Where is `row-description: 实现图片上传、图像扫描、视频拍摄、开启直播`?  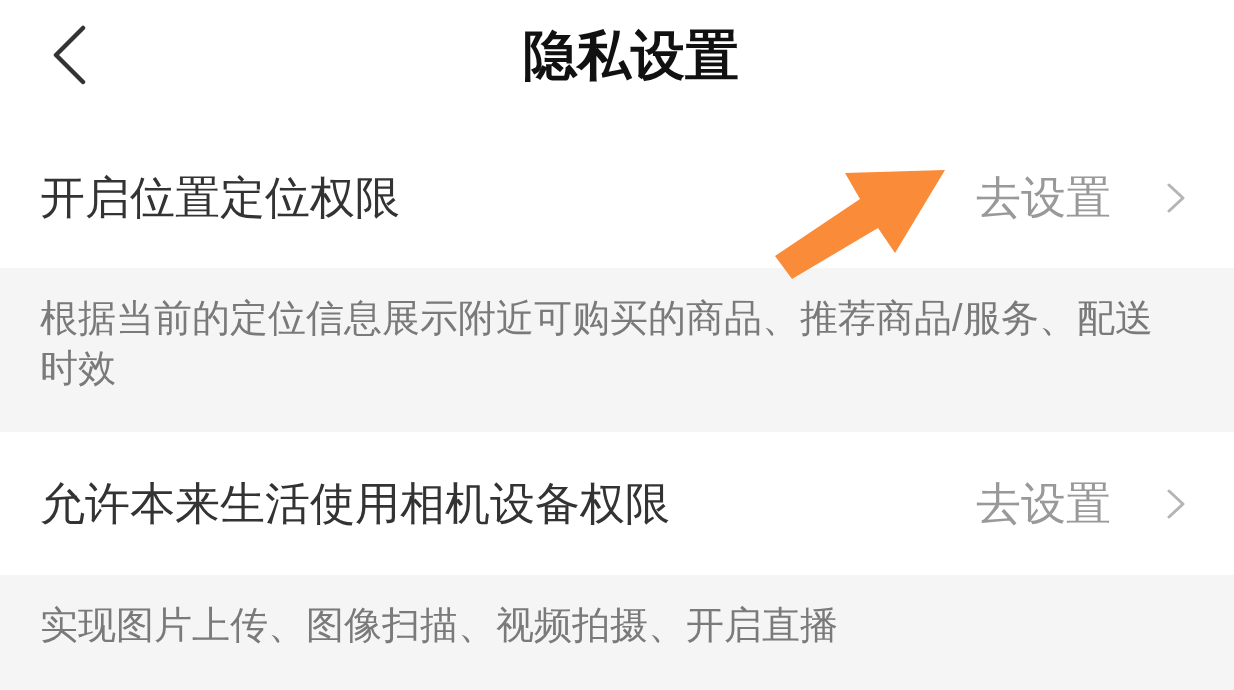 row-description: 实现图片上传、图像扫描、视频拍摄、开启直播 is located at coordinates (439, 625).